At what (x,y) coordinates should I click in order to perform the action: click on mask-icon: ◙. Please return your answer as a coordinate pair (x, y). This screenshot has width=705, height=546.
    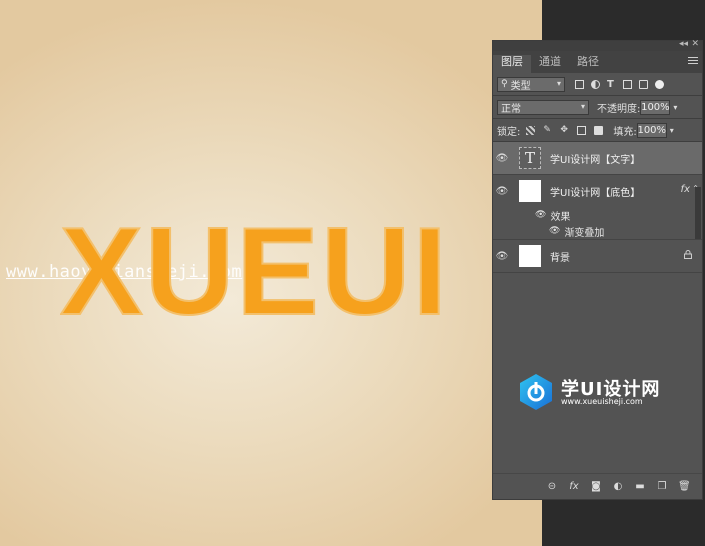
    Looking at the image, I should click on (596, 486).